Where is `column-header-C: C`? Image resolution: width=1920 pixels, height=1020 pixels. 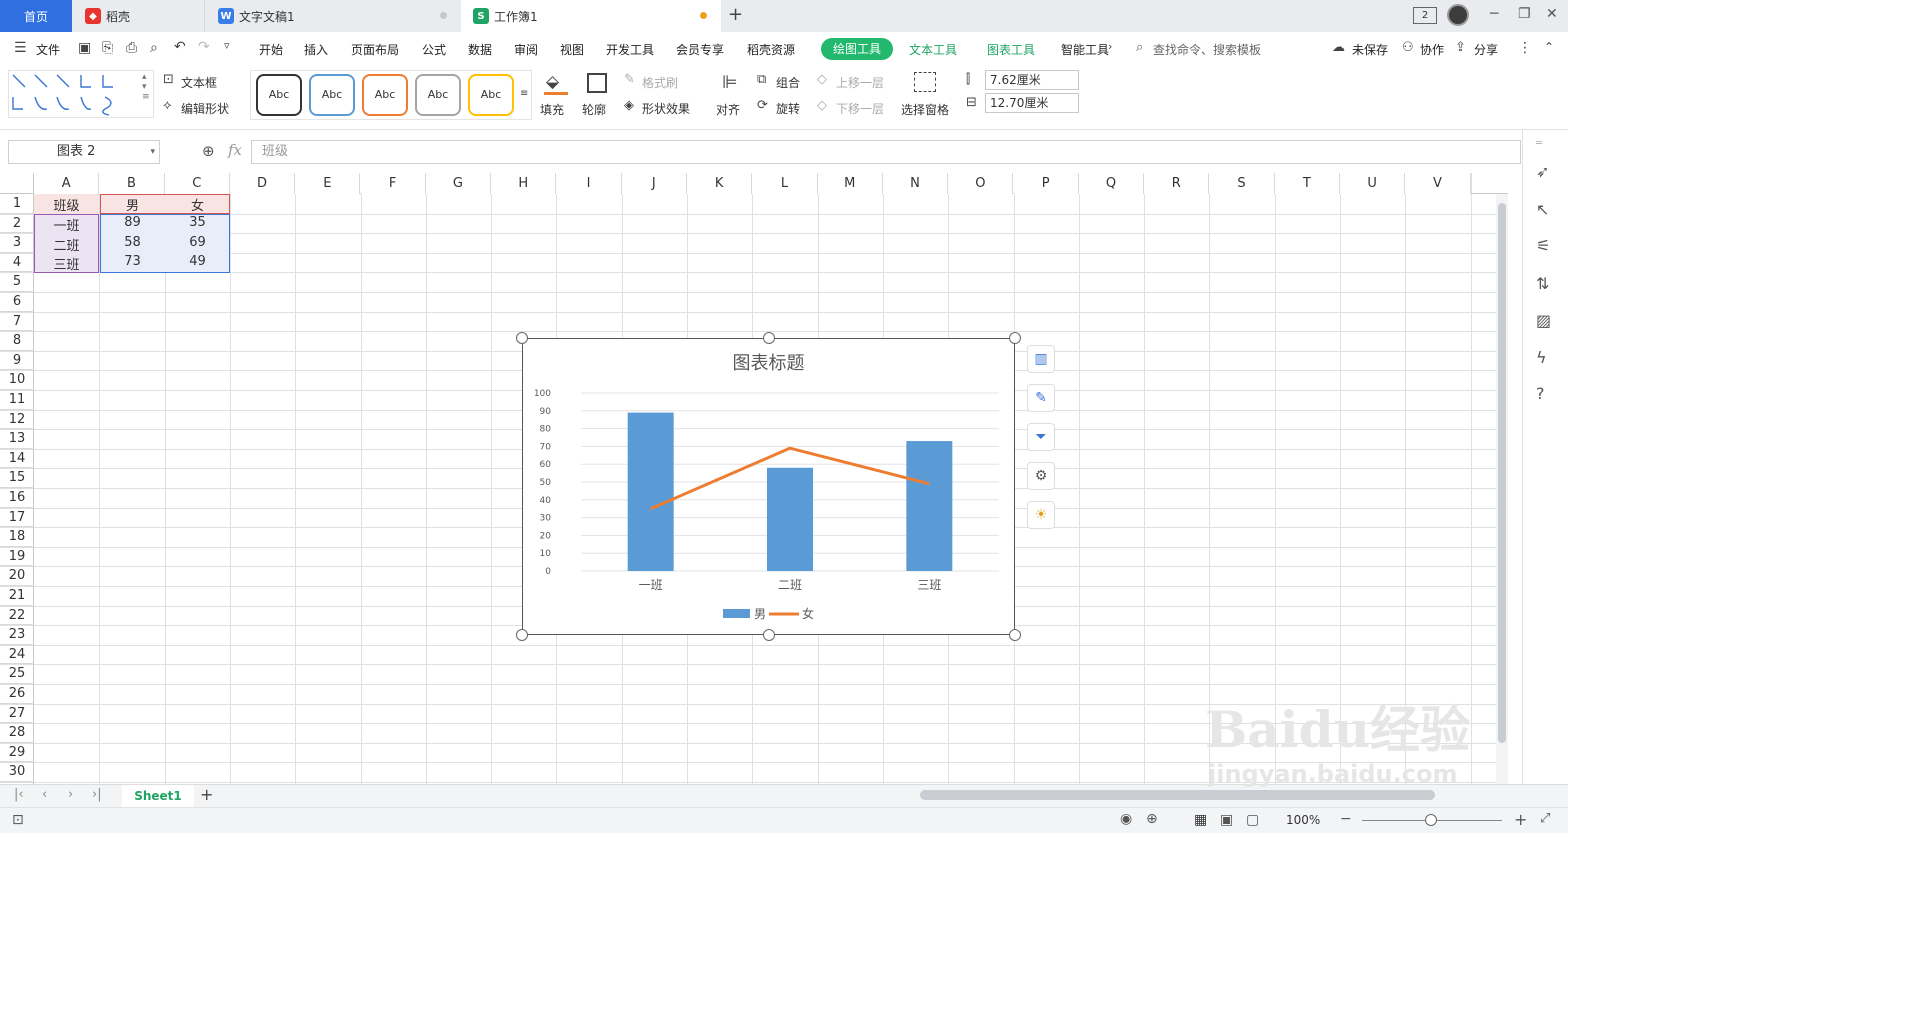 column-header-C: C is located at coordinates (197, 183).